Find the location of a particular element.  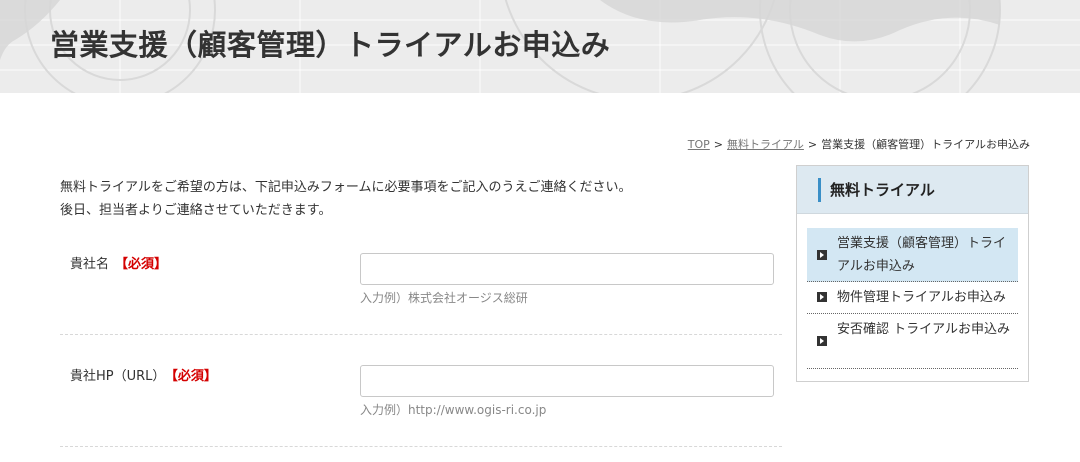

company-url-label: 貴社HP（URL） 【必須】 is located at coordinates (143, 374).